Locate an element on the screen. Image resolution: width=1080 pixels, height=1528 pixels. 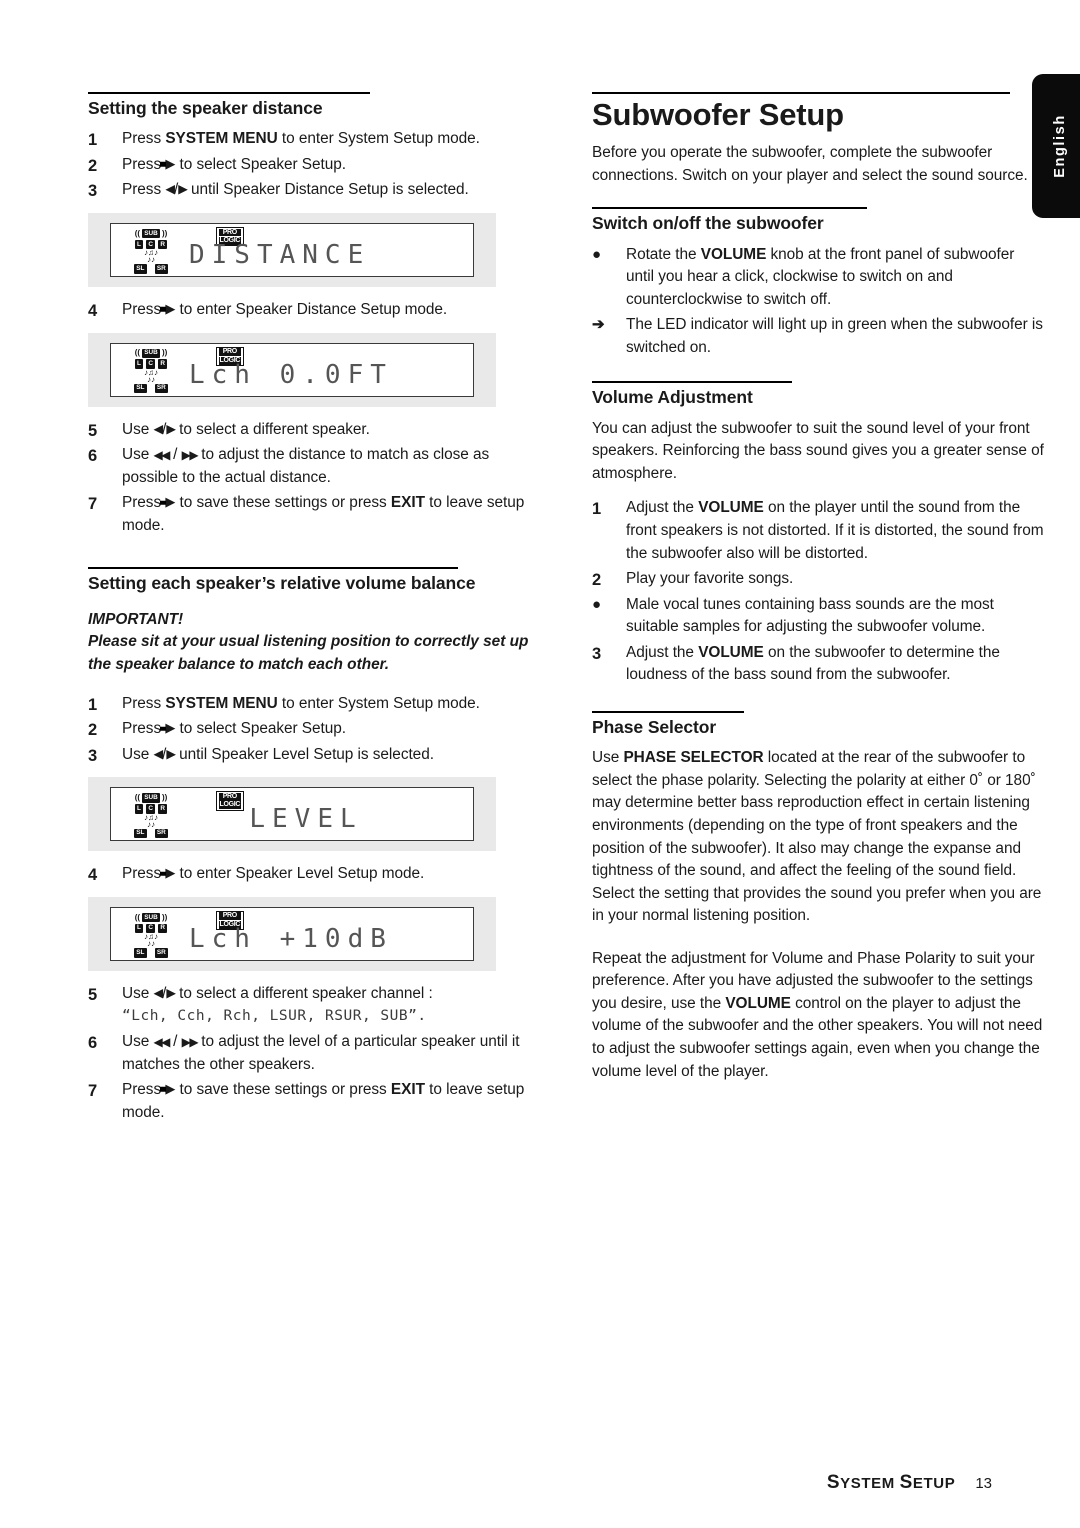
step-number: 5 is located at coordinates (93, 430).